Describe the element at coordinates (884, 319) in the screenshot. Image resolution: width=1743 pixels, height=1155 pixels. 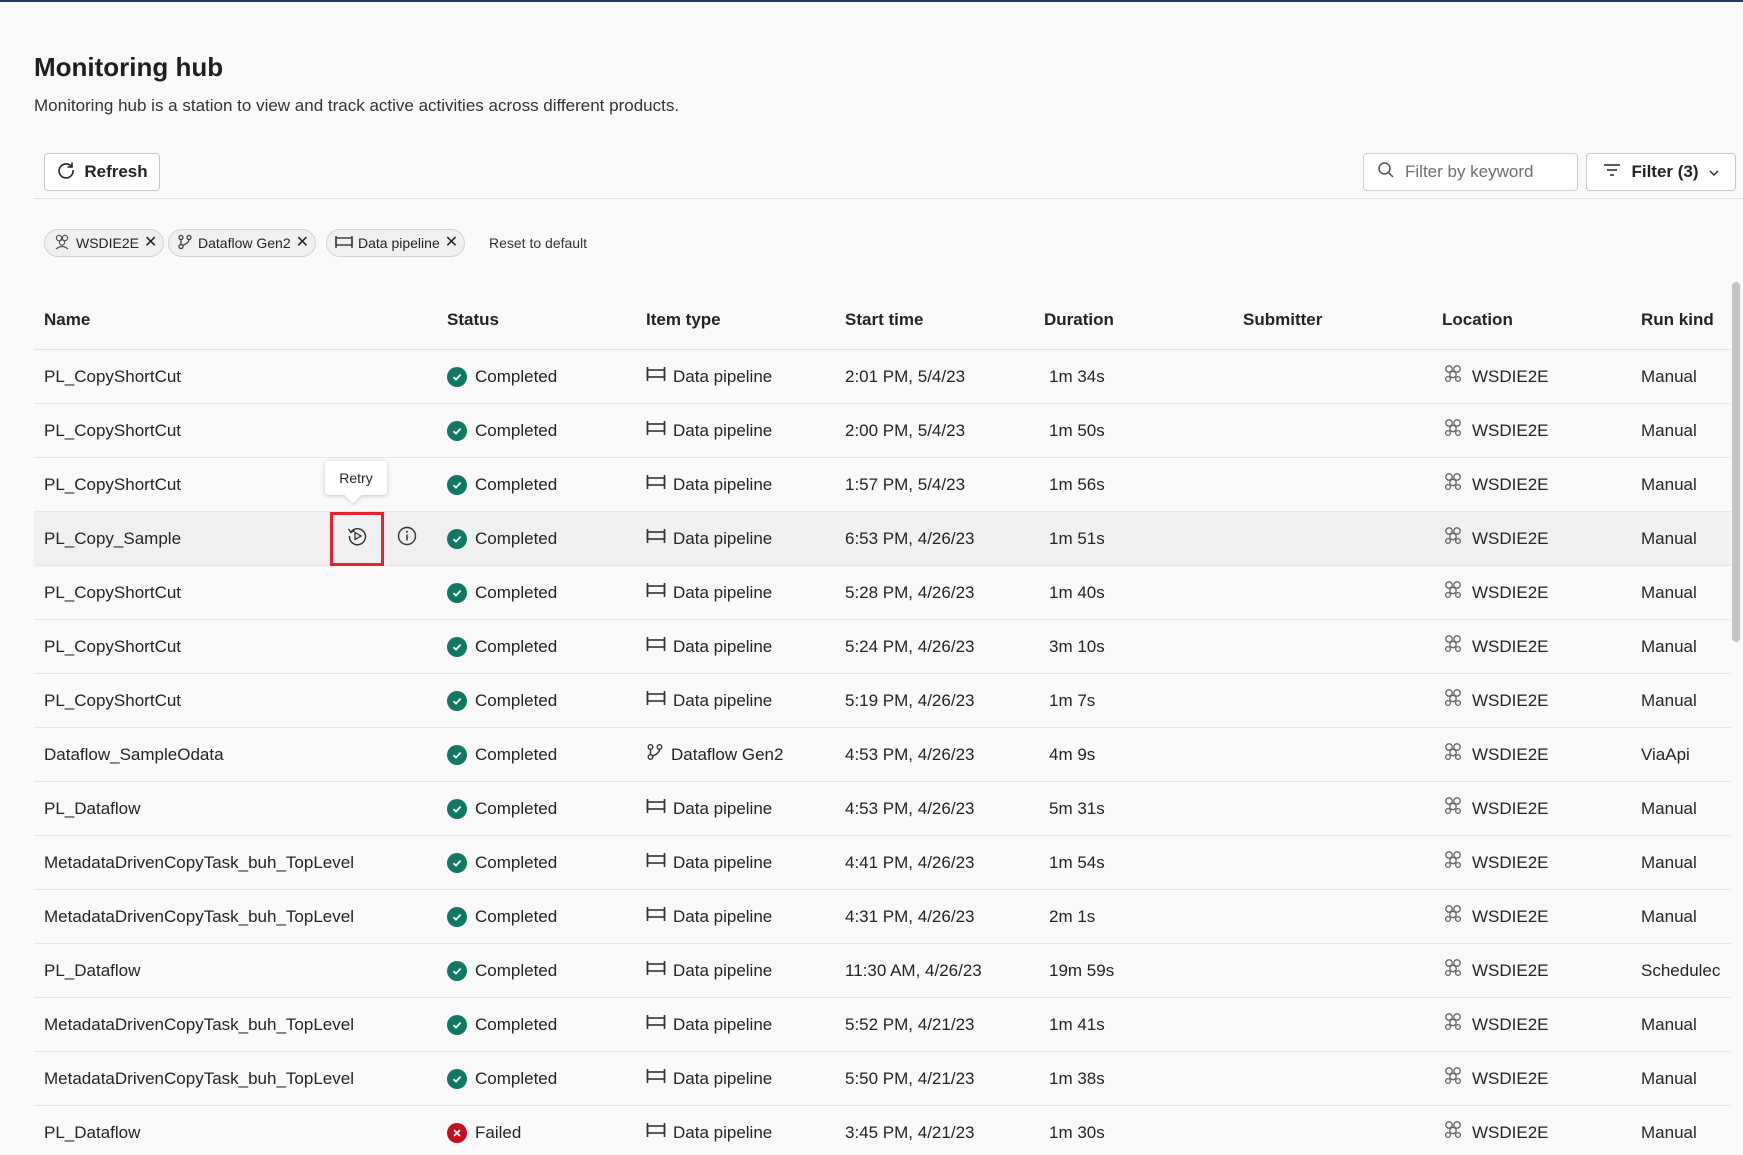
I see `column-header-start-time: Start time` at that location.